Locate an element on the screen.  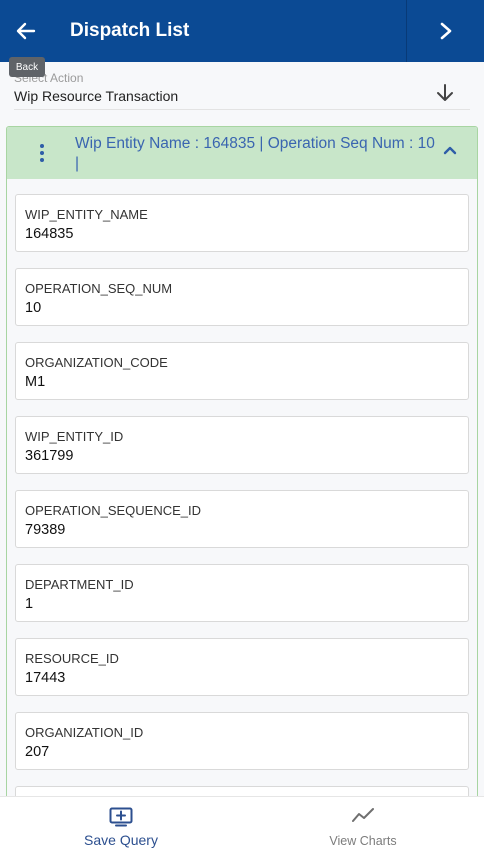
field-operation-sequence-id: OPERATION_SEQUENCE_ID 79389 is located at coordinates (242, 519).